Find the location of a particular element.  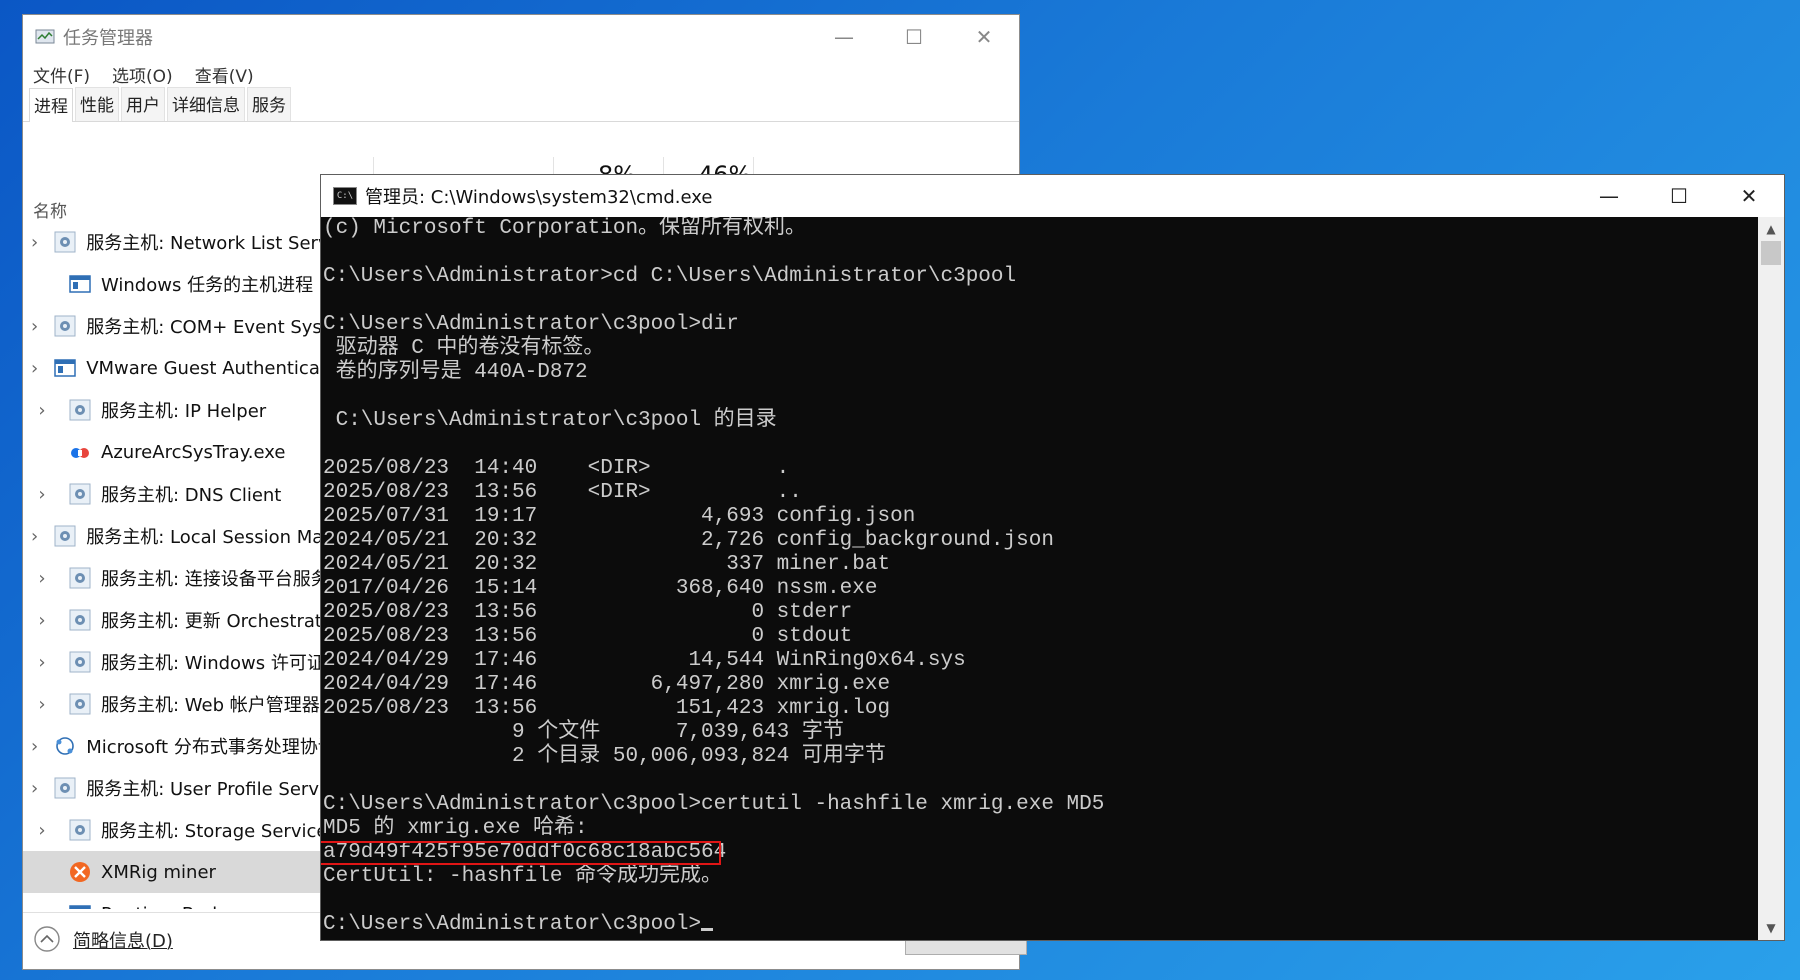

process-row: › Microsoft 分布式事务处理协调器 is located at coordinates (183, 746).